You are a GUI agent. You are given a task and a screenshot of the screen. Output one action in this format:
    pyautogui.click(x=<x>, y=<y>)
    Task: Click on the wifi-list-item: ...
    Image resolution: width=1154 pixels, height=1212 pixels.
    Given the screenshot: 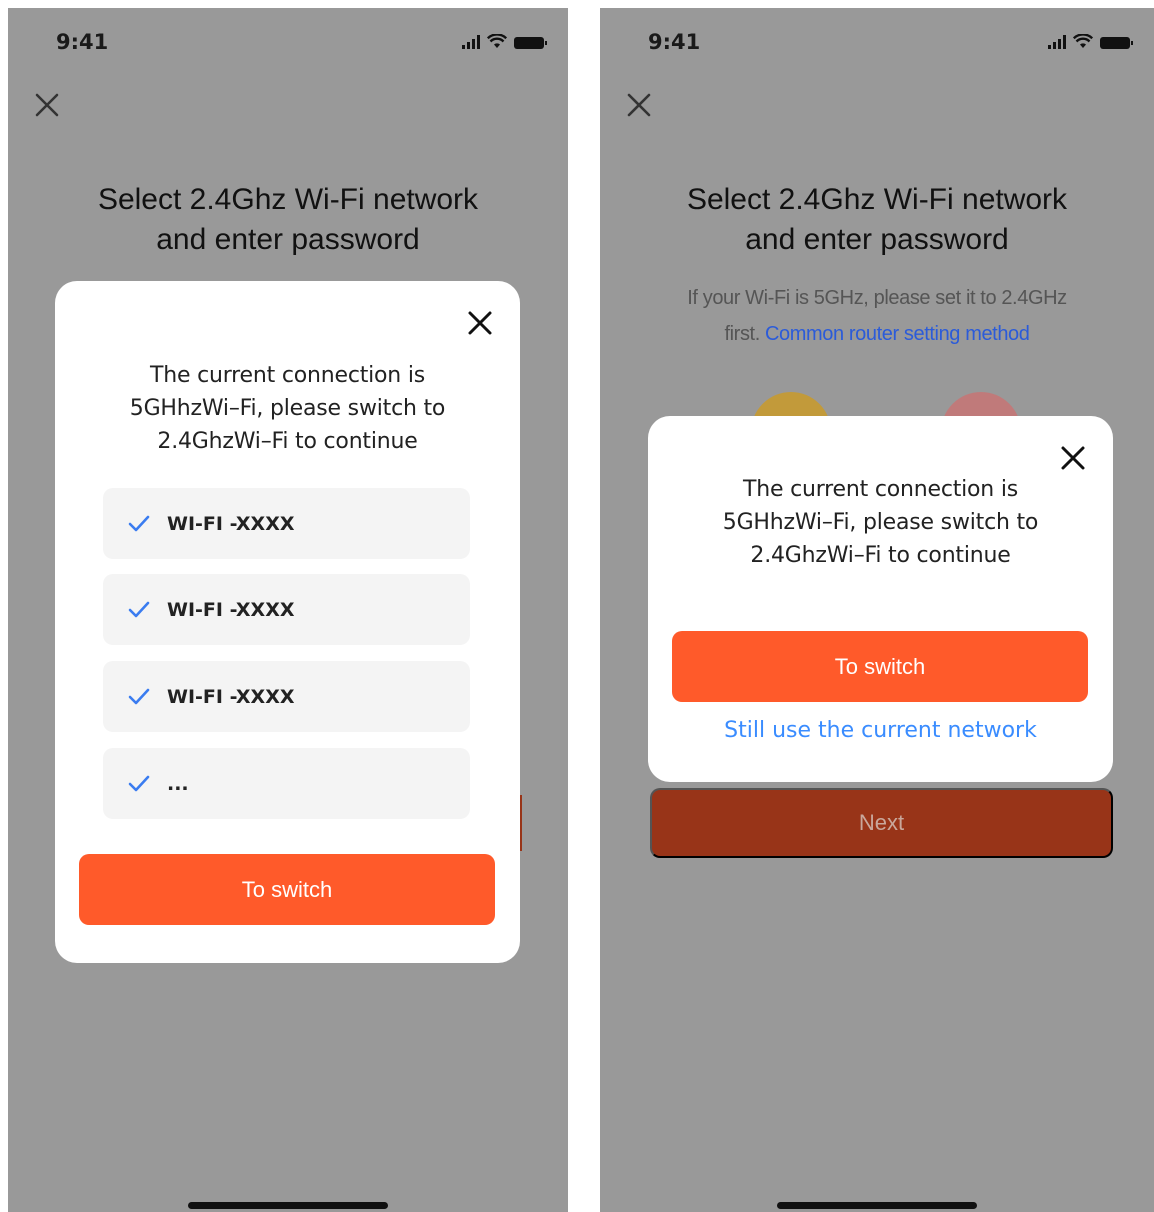 What is the action you would take?
    pyautogui.click(x=286, y=783)
    